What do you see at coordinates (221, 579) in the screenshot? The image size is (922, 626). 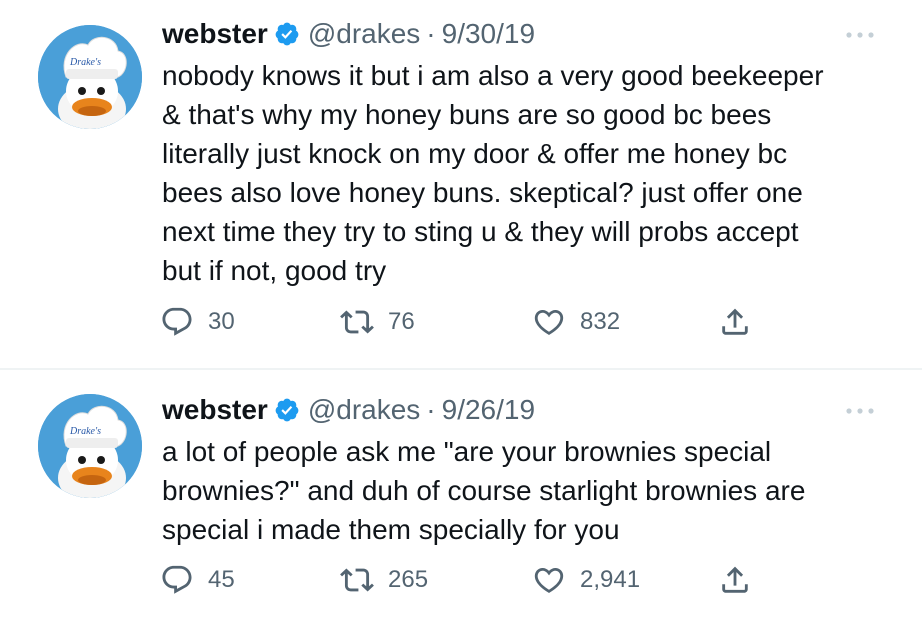 I see `reply-count: 45` at bounding box center [221, 579].